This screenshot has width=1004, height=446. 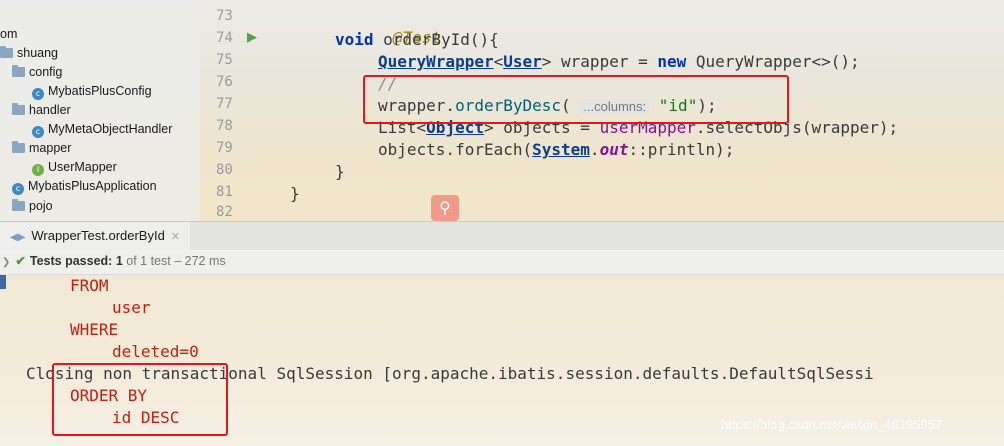 I want to click on search-icon: ⚲, so click(x=445, y=208).